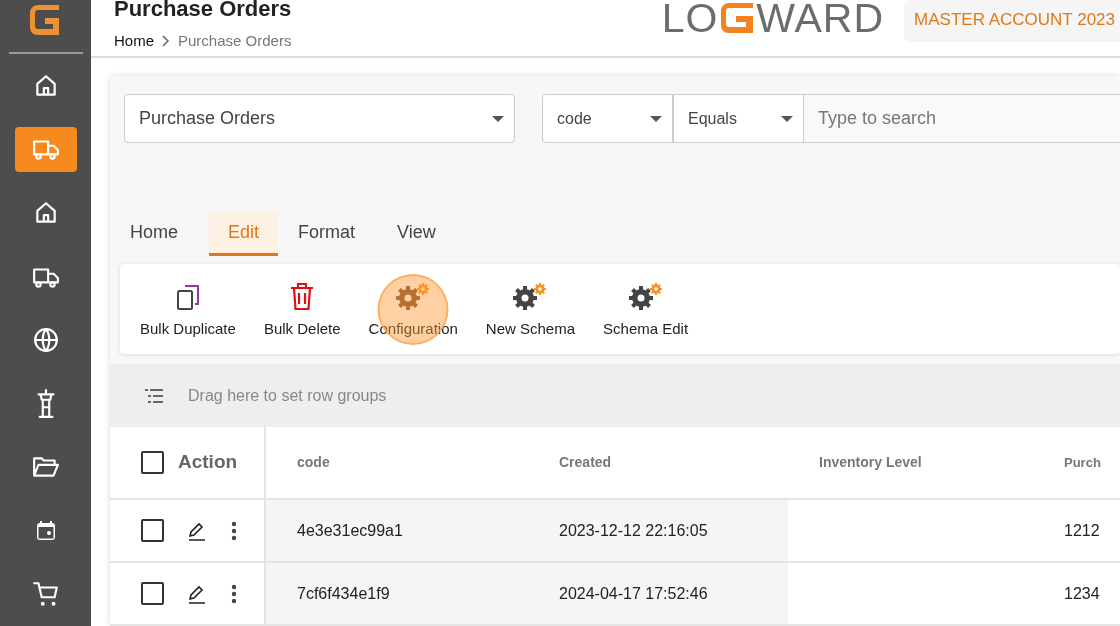 The width and height of the screenshot is (1120, 626). I want to click on page-title: Purchase Orders, so click(203, 11).